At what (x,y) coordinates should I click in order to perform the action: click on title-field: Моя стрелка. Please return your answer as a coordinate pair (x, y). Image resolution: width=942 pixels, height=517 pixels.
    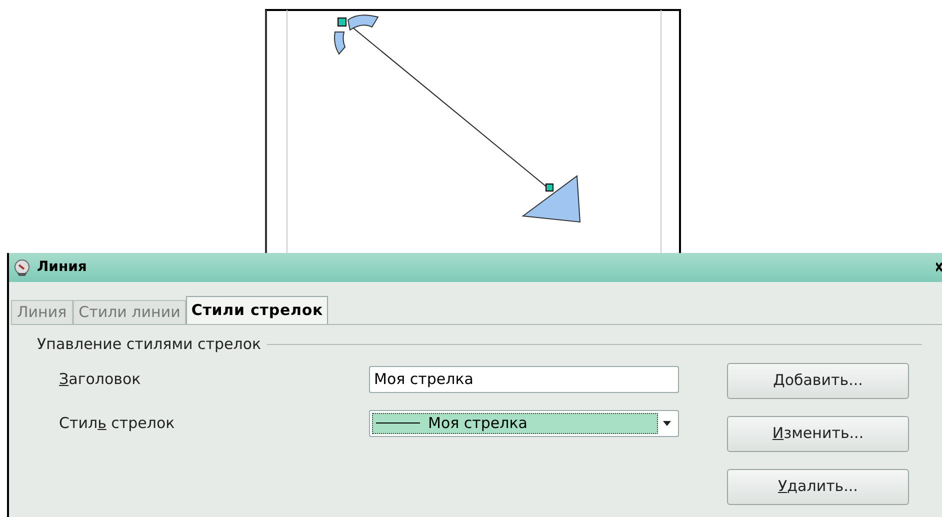
    Looking at the image, I should click on (524, 379).